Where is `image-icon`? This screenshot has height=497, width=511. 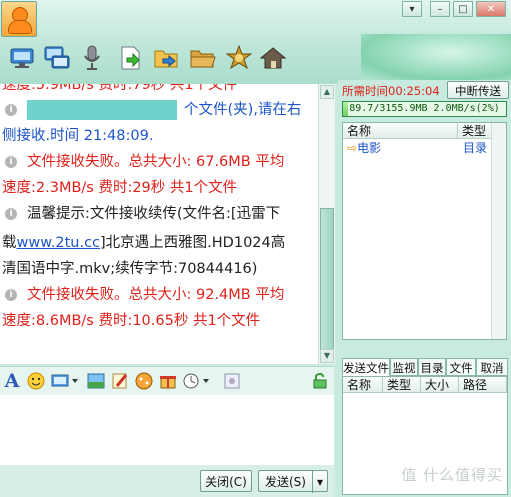 image-icon is located at coordinates (96, 381).